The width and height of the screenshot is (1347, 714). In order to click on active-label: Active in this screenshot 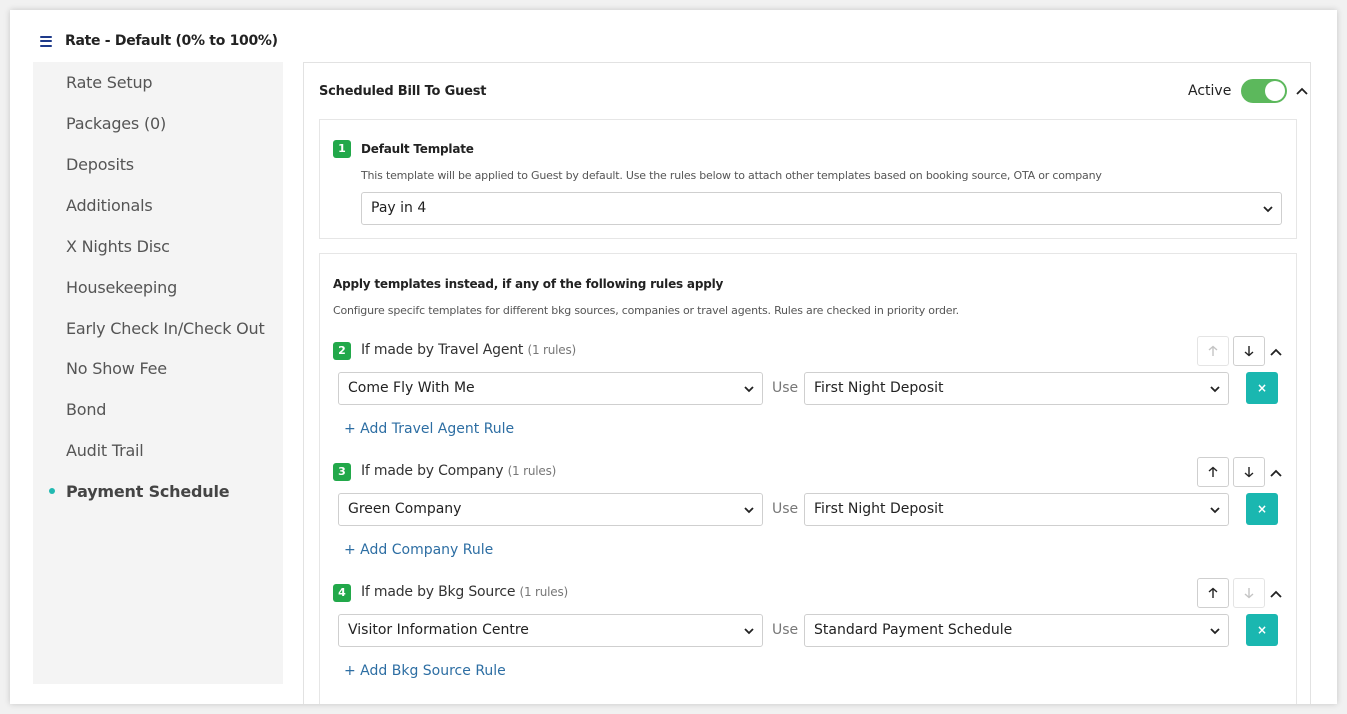, I will do `click(1210, 91)`.